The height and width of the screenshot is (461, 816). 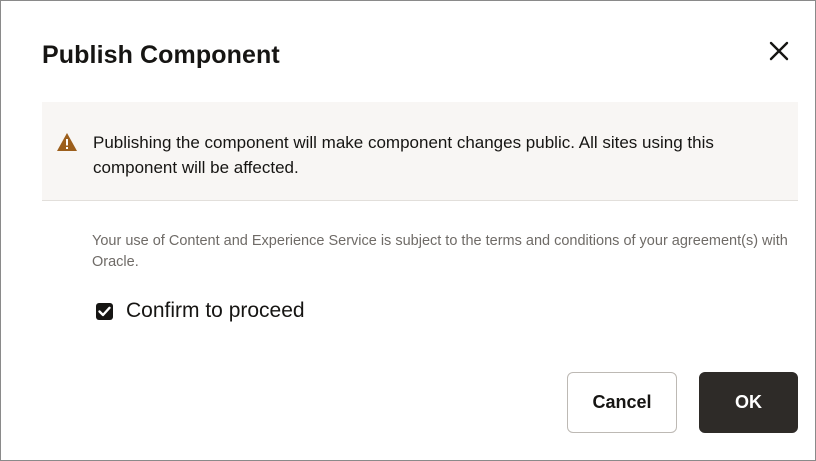 What do you see at coordinates (161, 55) in the screenshot?
I see `dialog-title: Publish Component` at bounding box center [161, 55].